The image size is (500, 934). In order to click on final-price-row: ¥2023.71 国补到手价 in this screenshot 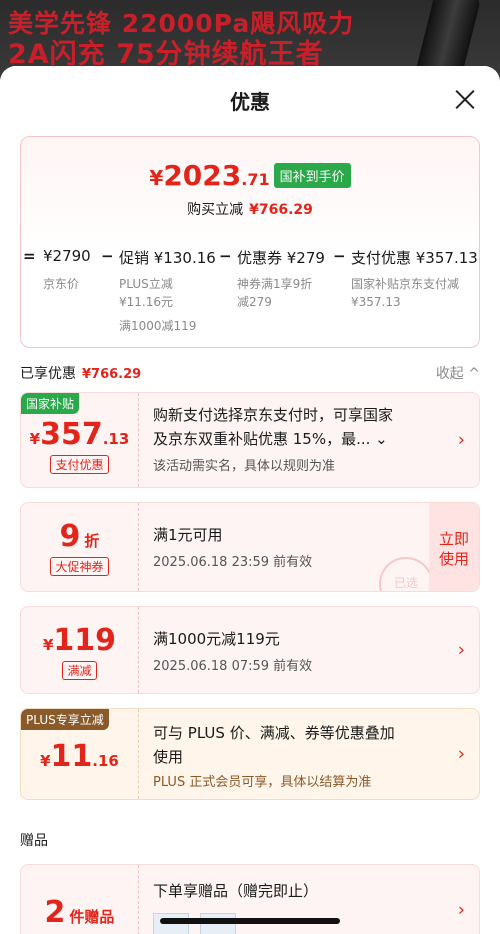, I will do `click(250, 175)`.